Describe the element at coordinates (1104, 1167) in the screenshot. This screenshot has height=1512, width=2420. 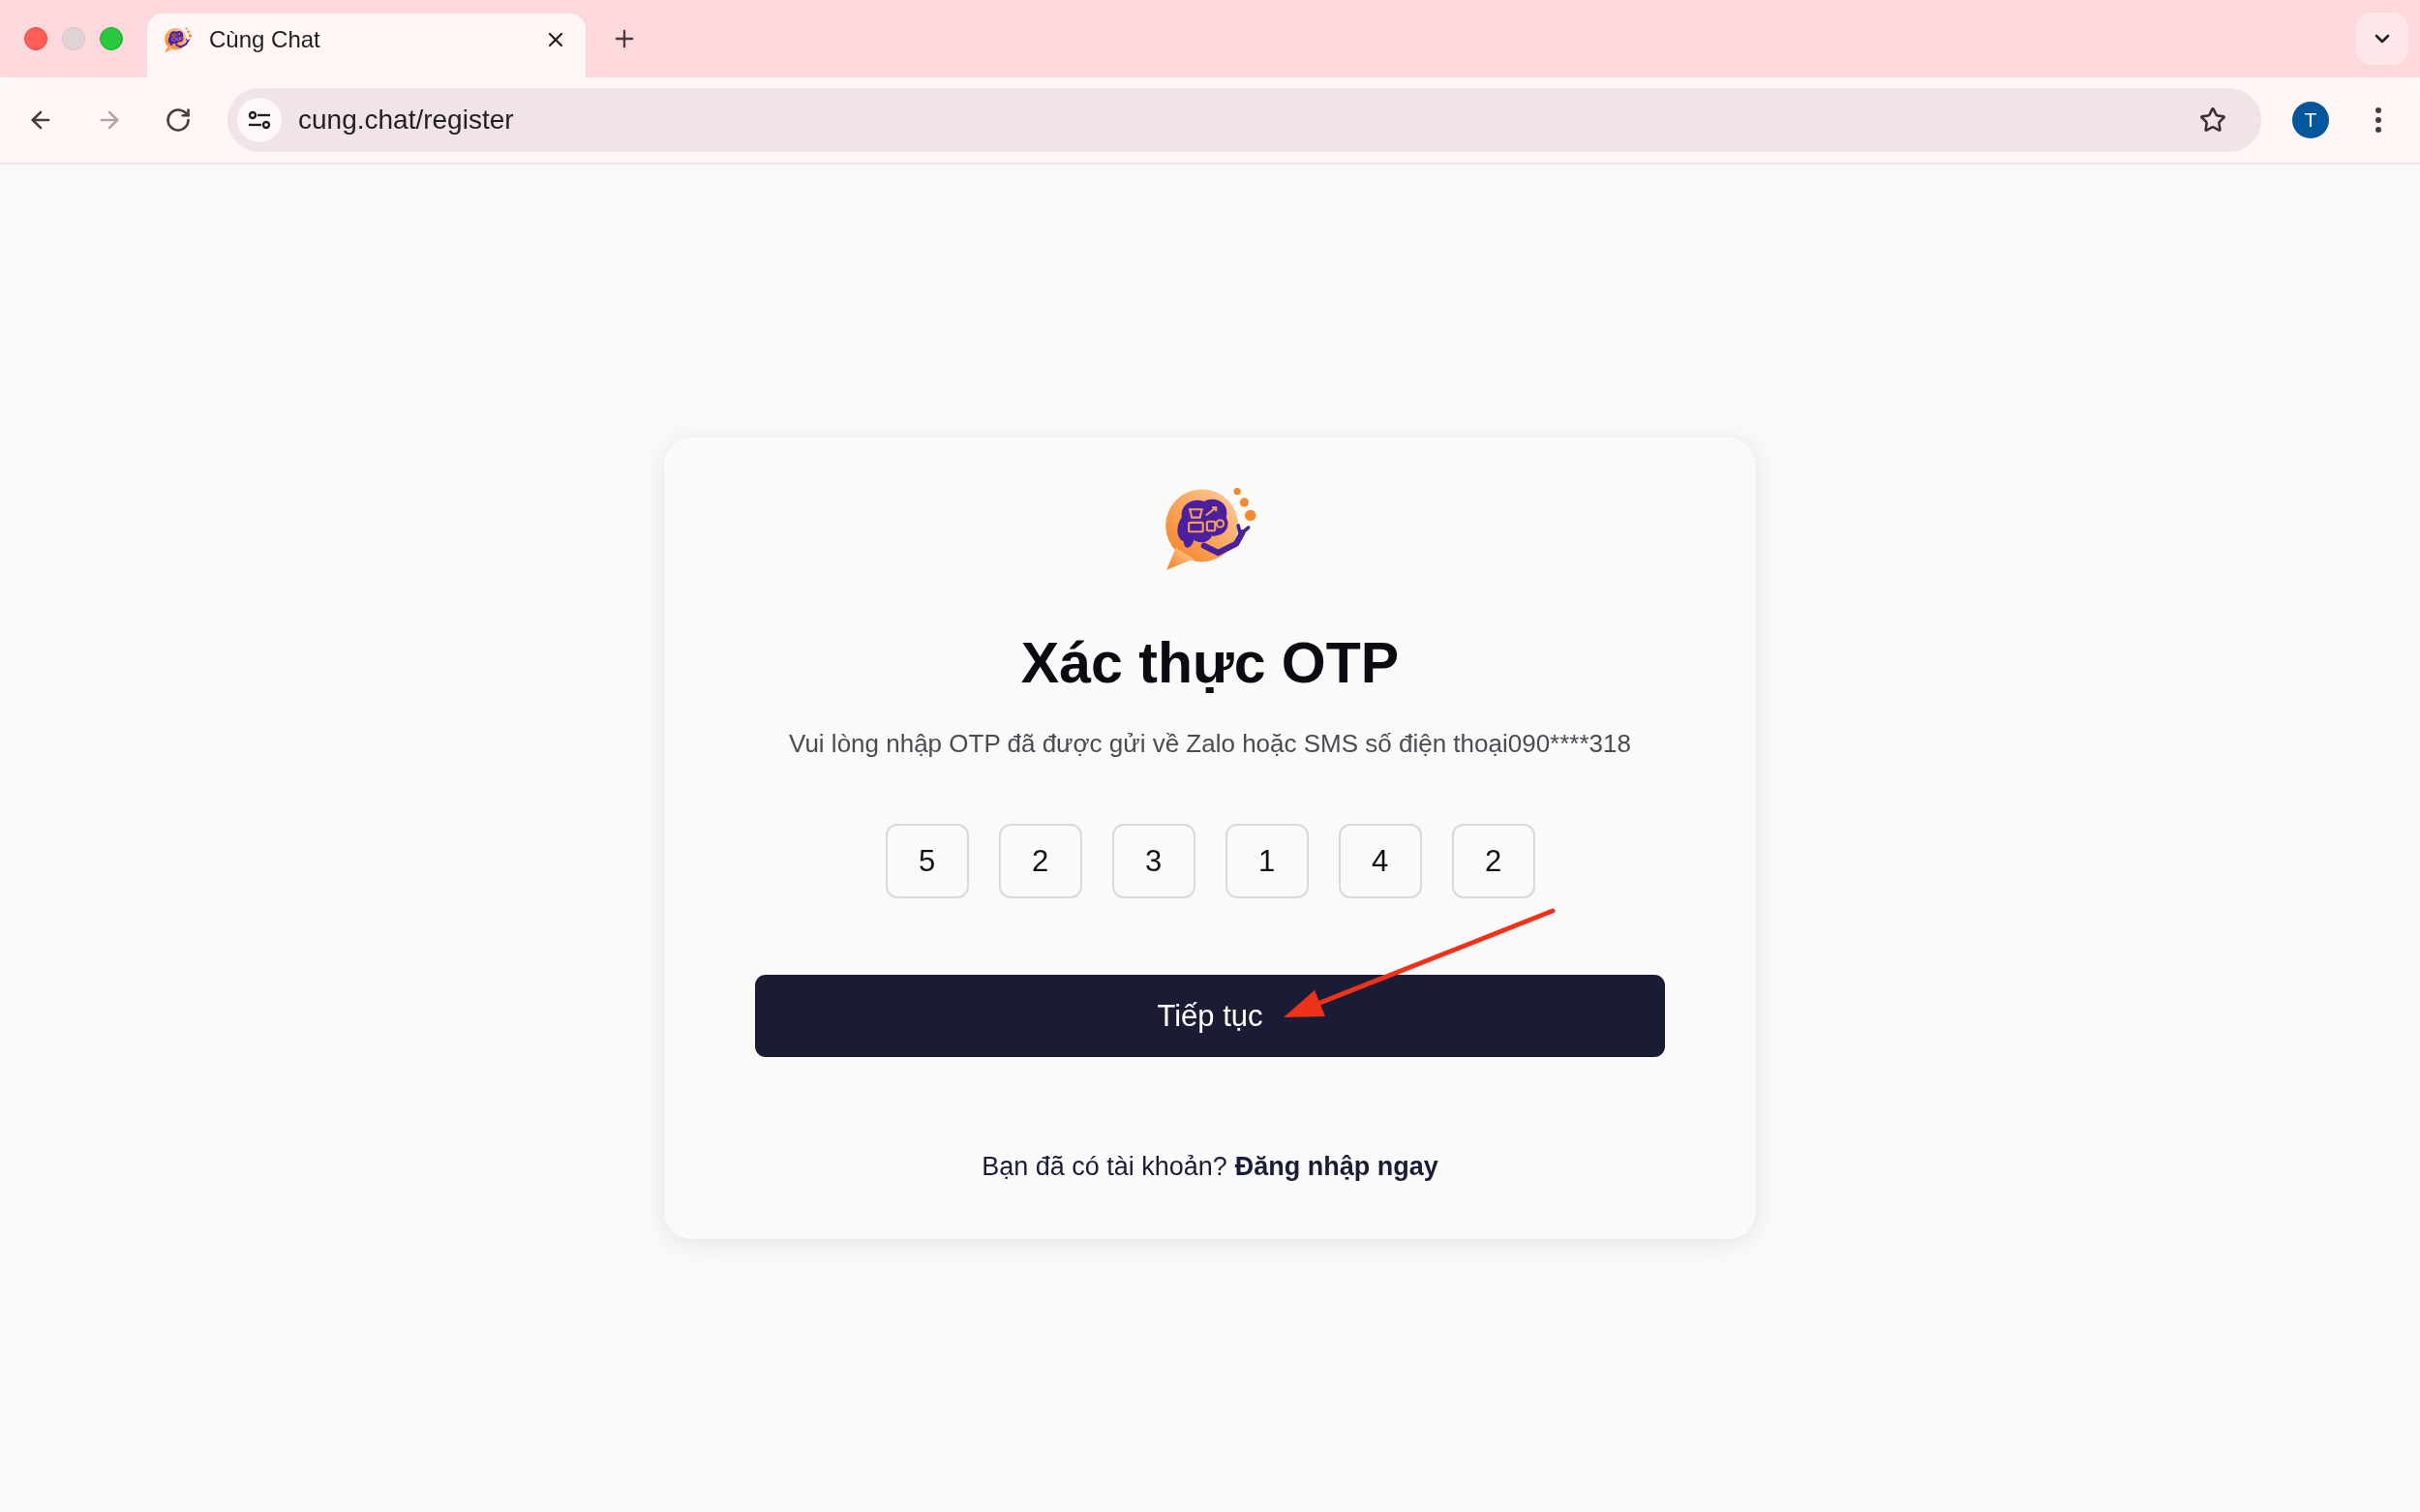
I see `login-prompt: Bạn đã có tài khoản?` at that location.